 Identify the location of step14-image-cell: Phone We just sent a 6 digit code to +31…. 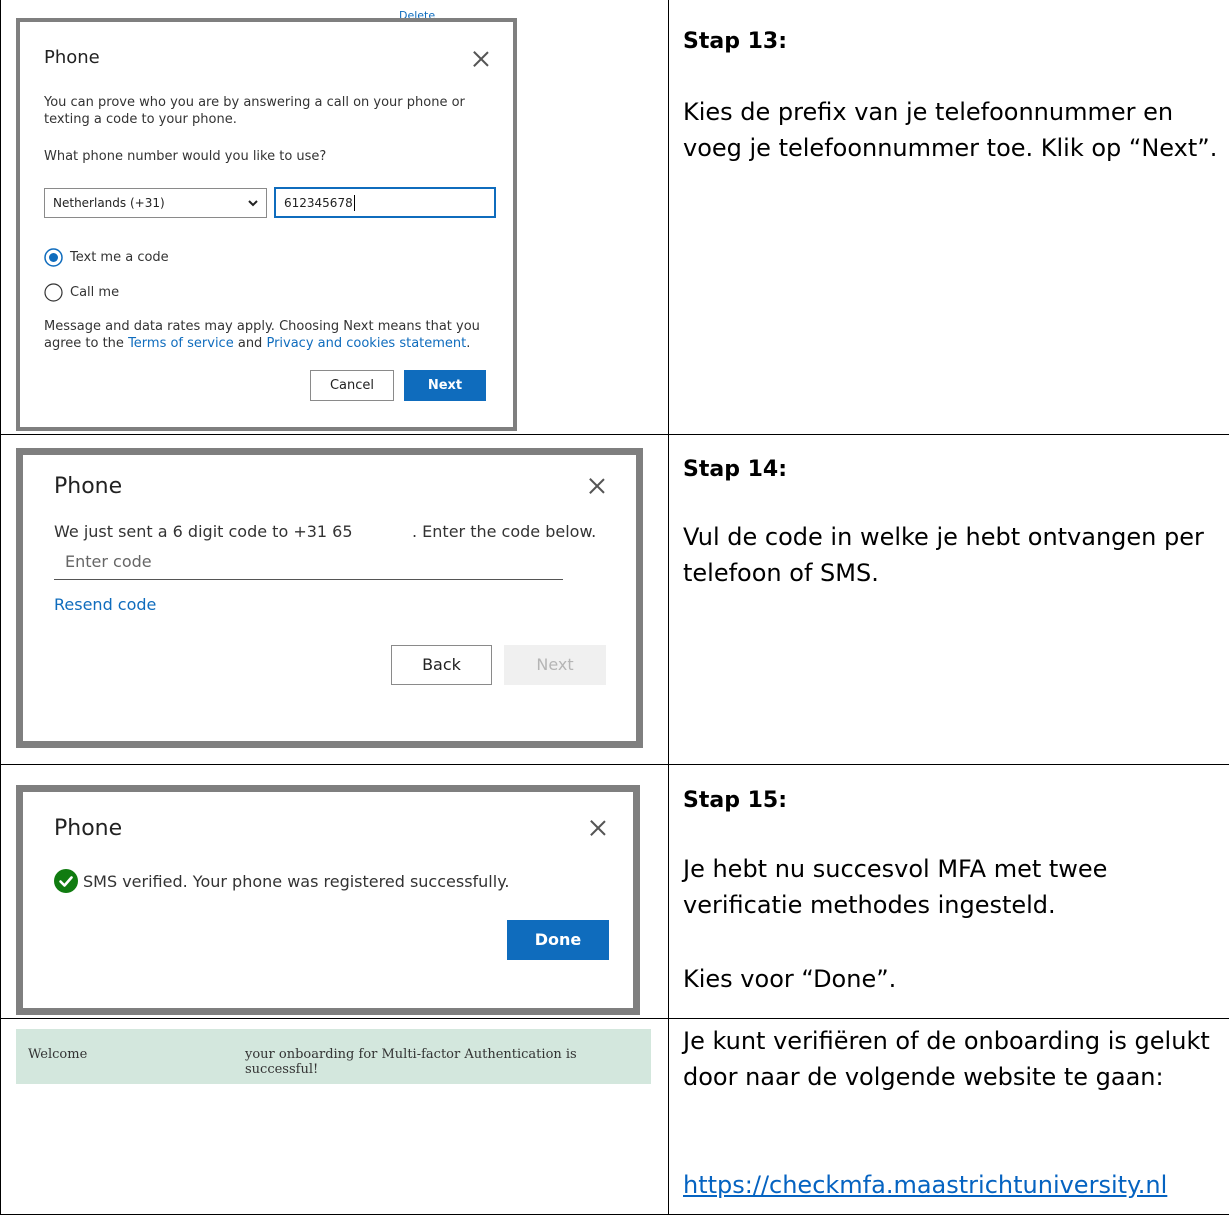
(335, 599).